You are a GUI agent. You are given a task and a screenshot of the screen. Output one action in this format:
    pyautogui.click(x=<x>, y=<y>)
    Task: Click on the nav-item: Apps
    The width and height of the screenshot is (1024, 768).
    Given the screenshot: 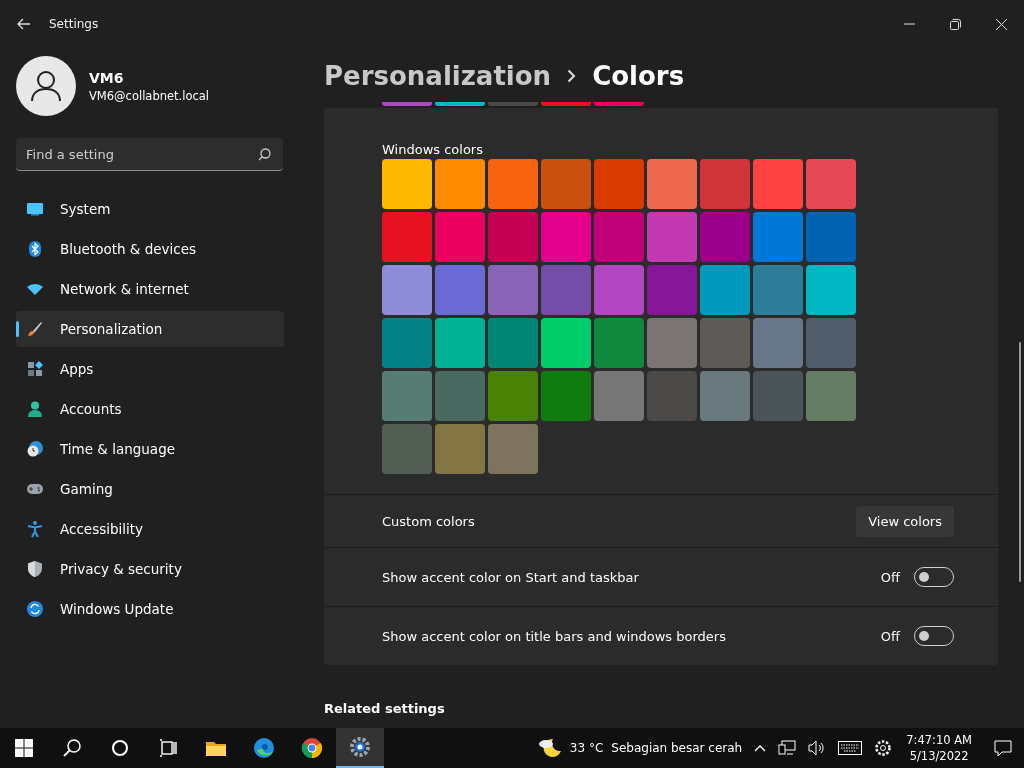 What is the action you would take?
    pyautogui.click(x=150, y=369)
    